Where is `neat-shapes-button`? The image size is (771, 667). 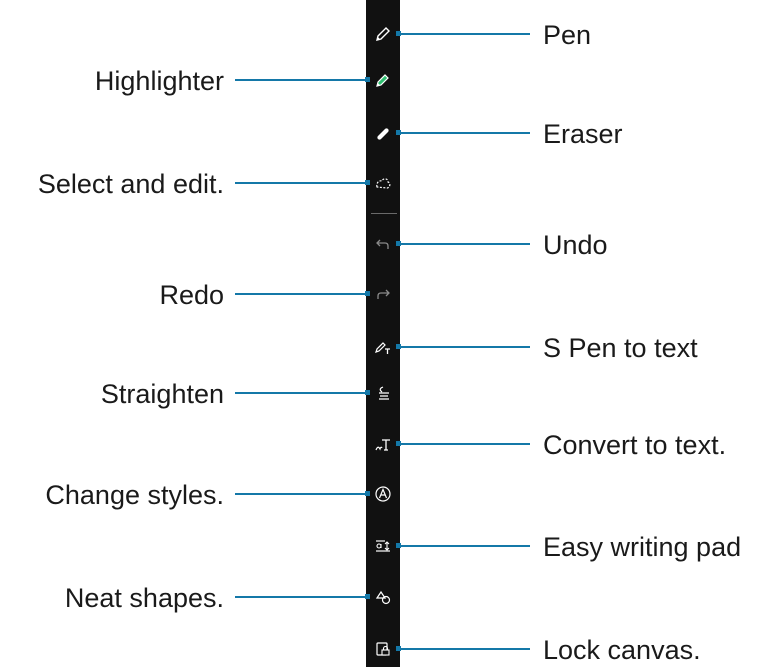
neat-shapes-button is located at coordinates (381, 597).